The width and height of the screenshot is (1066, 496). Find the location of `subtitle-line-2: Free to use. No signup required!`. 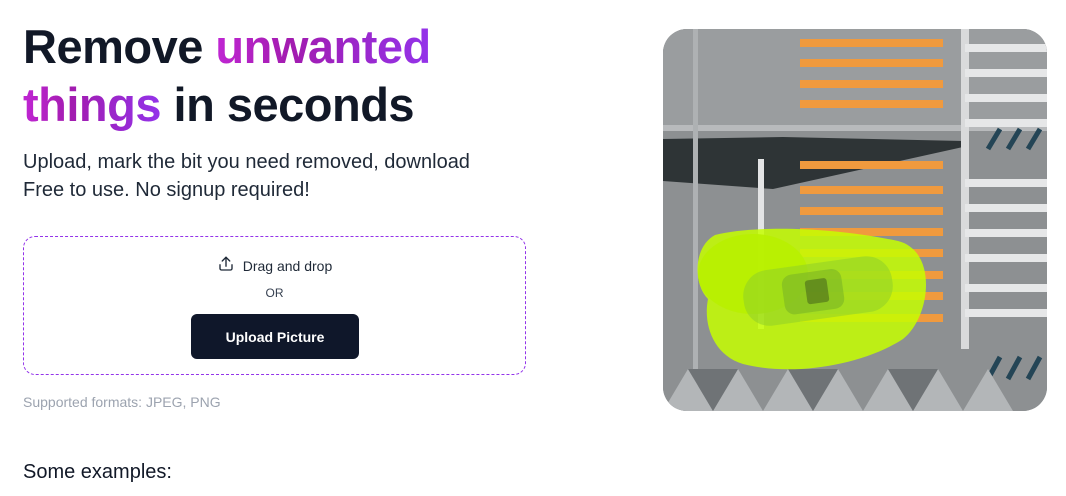

subtitle-line-2: Free to use. No signup required! is located at coordinates (166, 190).